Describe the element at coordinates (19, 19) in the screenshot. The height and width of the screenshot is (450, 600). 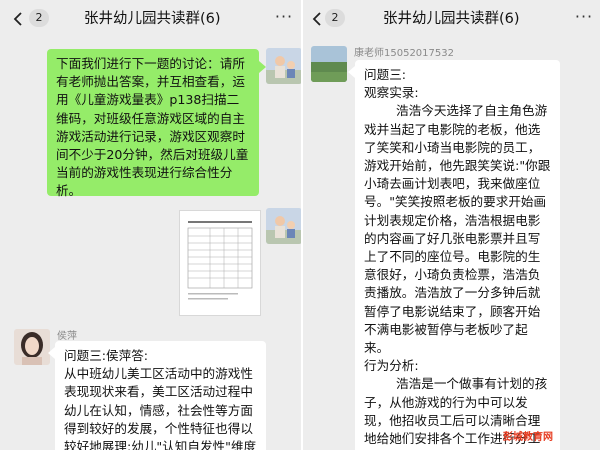
I see `back-arrow-icon` at that location.